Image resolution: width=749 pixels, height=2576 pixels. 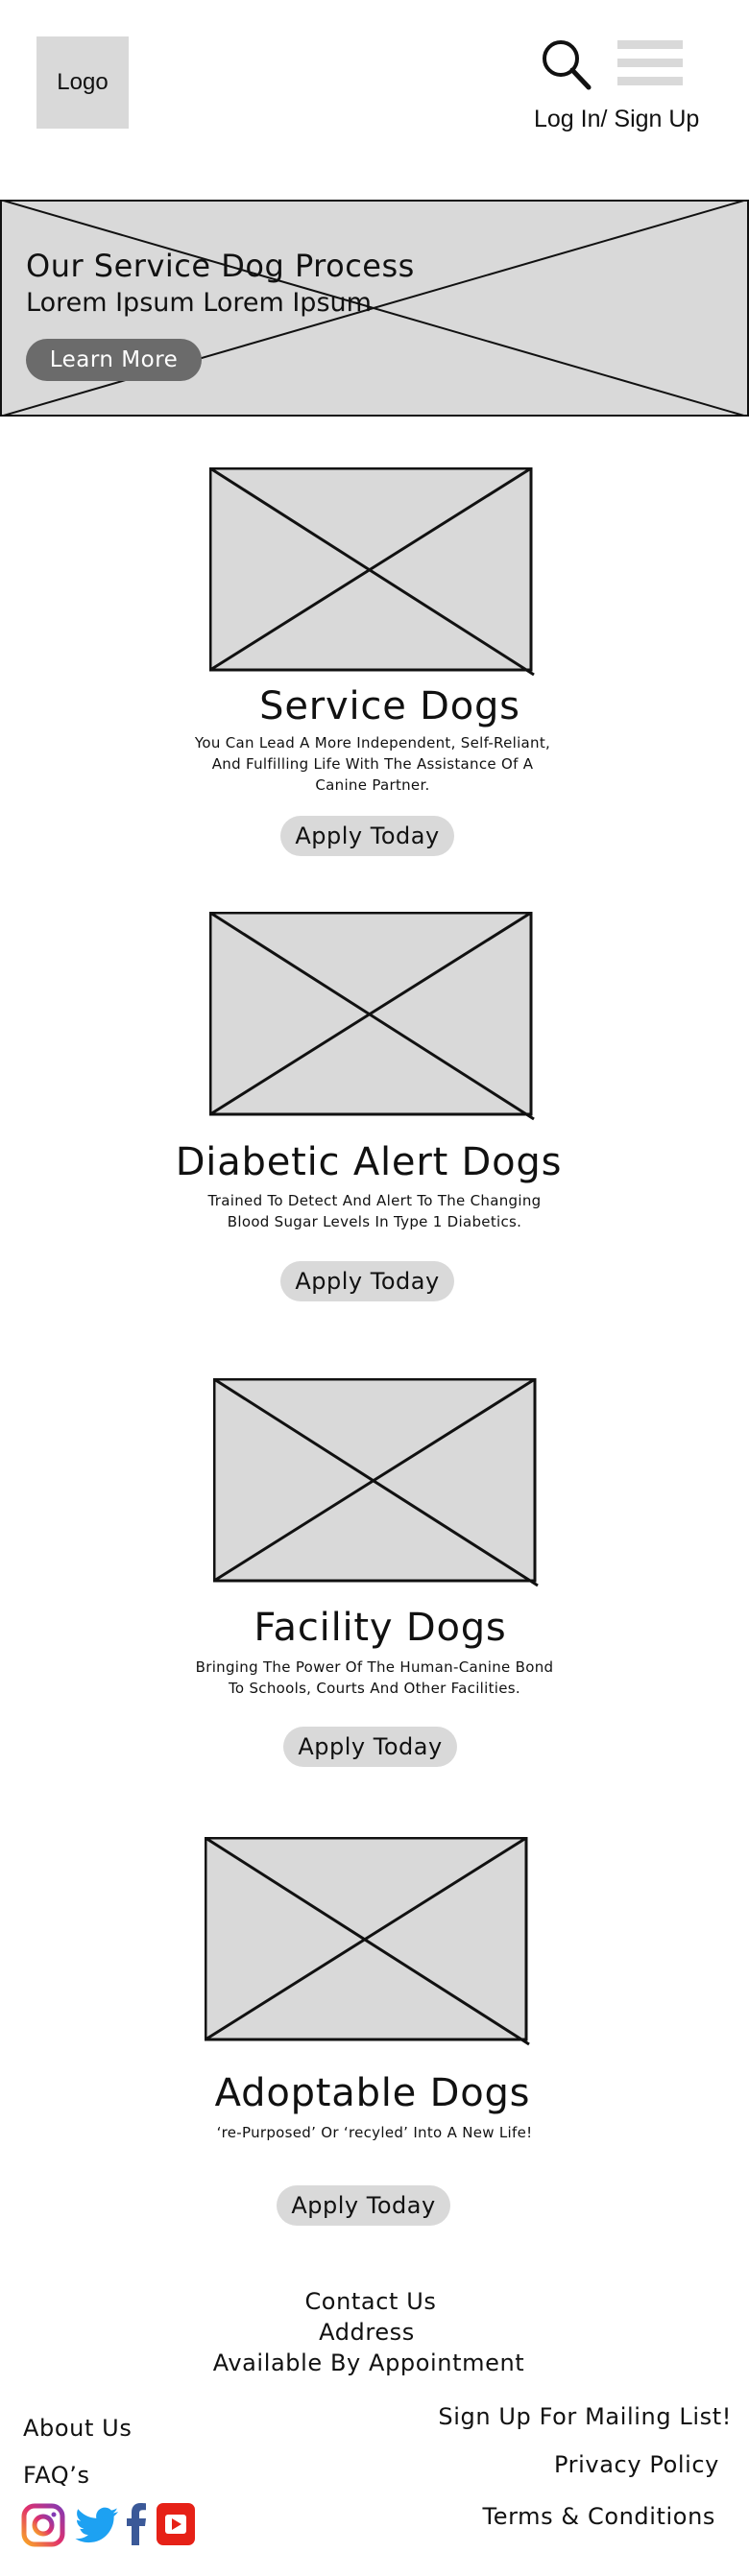 What do you see at coordinates (616, 119) in the screenshot?
I see `login-signup-link: Log In/ Sign Up` at bounding box center [616, 119].